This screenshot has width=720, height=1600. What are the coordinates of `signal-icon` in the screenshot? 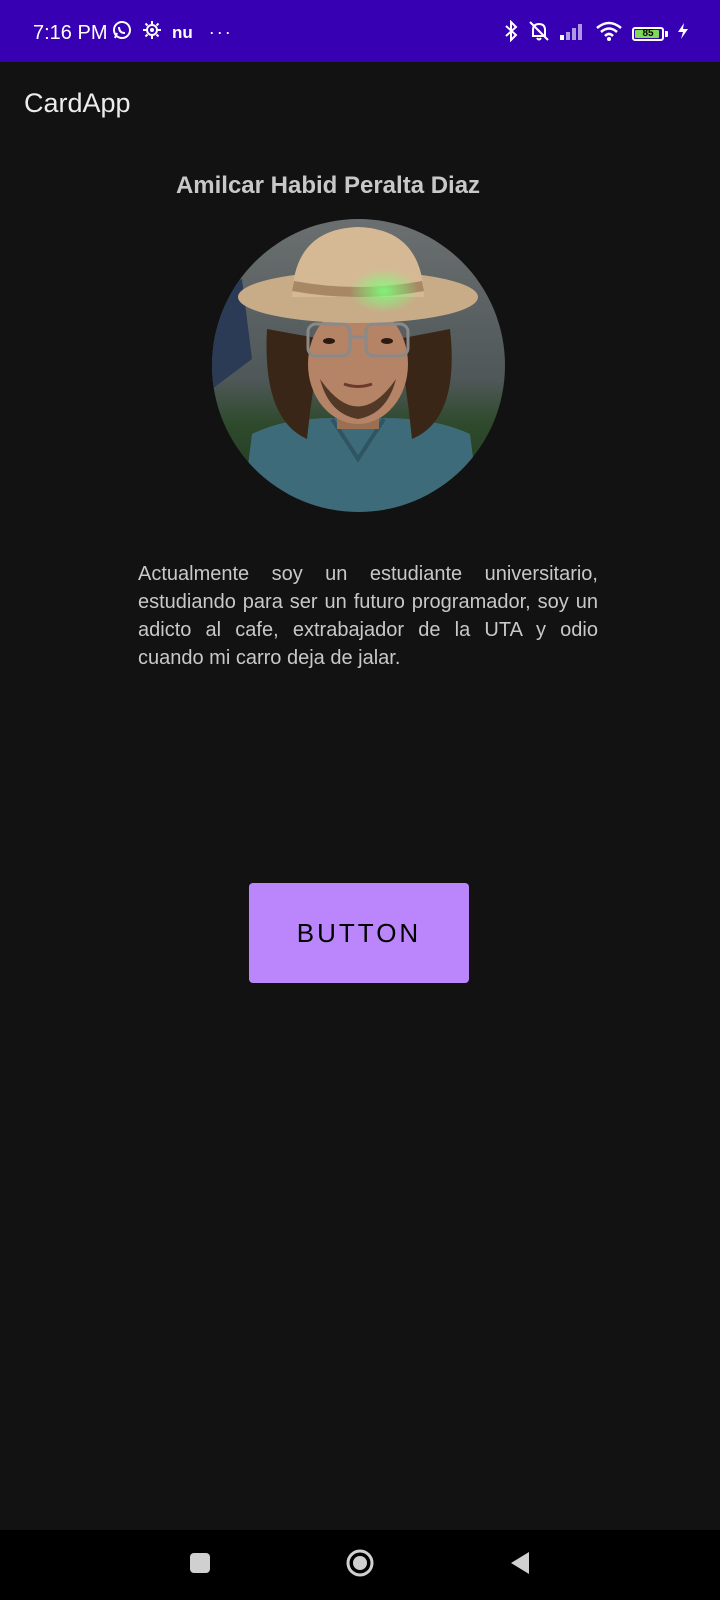 It's located at (573, 33).